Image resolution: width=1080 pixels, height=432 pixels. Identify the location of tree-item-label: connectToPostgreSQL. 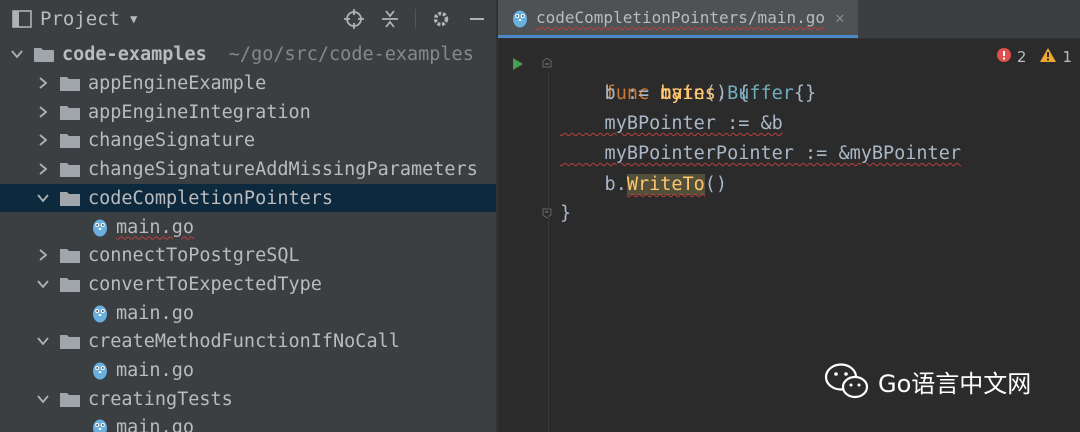
(194, 255).